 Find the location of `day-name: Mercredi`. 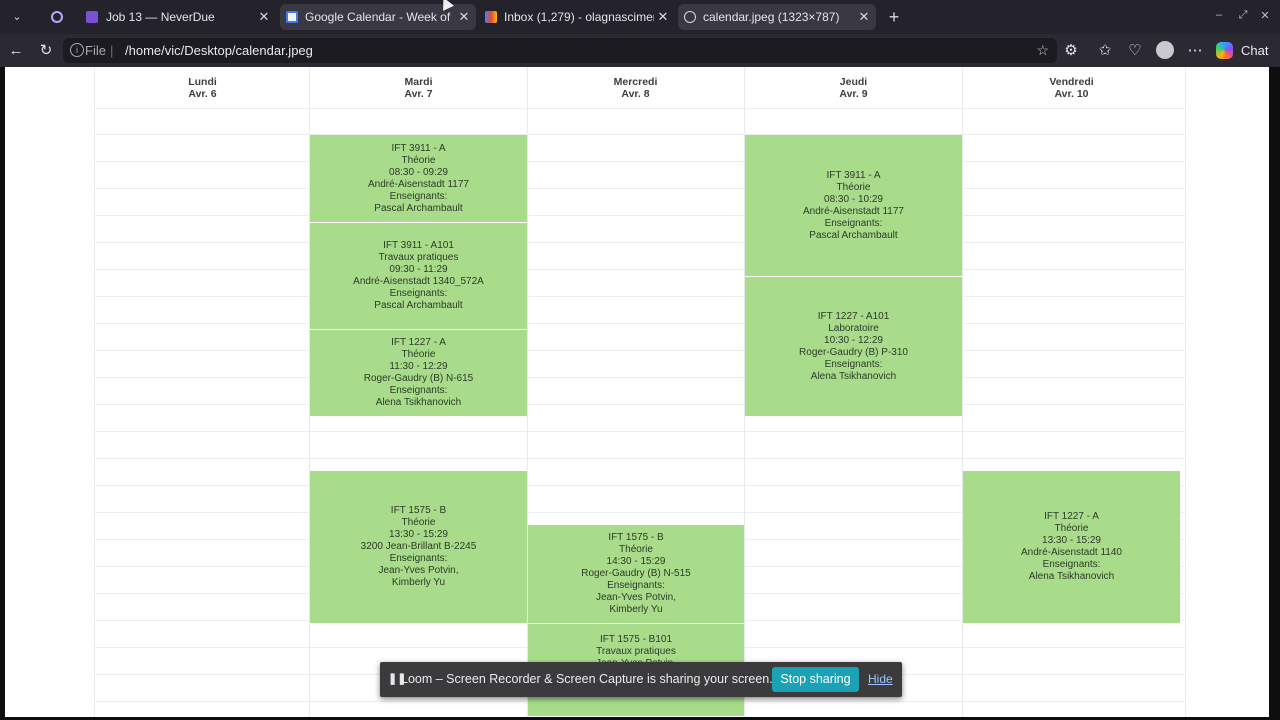

day-name: Mercredi is located at coordinates (635, 82).